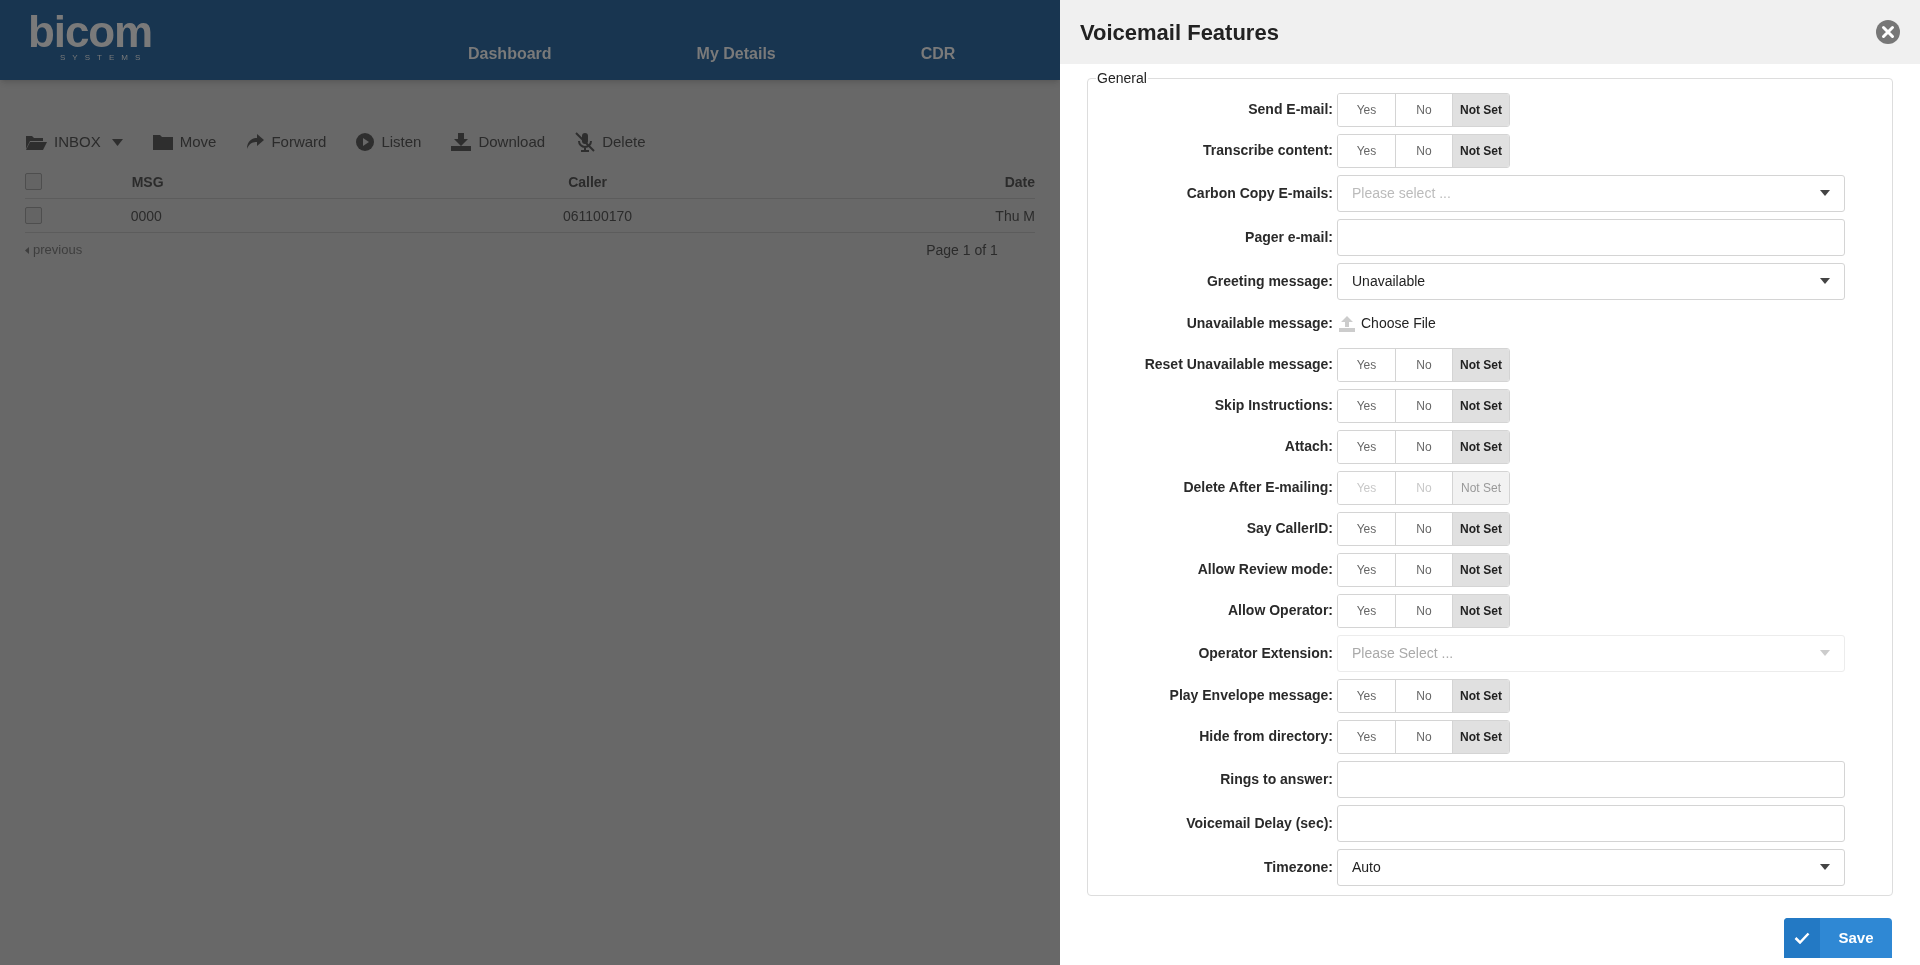 The width and height of the screenshot is (1920, 965). What do you see at coordinates (27, 250) in the screenshot?
I see `caret-left-icon` at bounding box center [27, 250].